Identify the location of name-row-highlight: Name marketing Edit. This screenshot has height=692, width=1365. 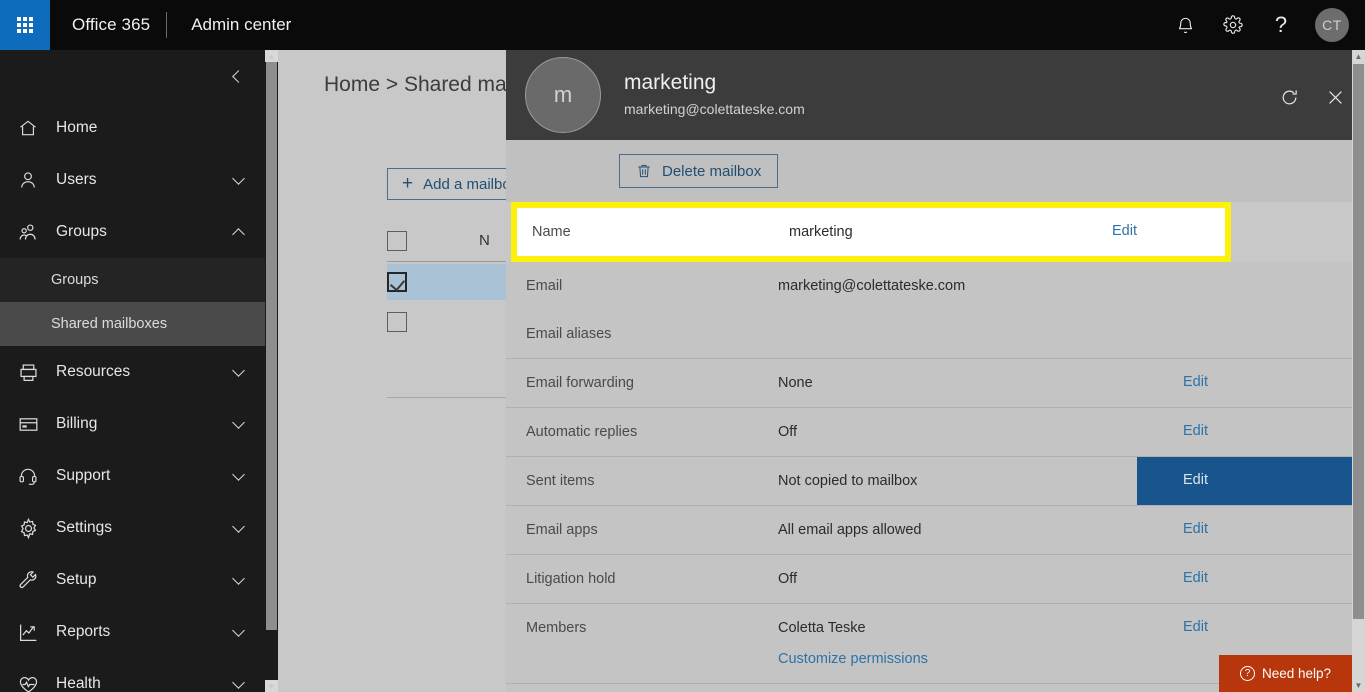
(871, 232).